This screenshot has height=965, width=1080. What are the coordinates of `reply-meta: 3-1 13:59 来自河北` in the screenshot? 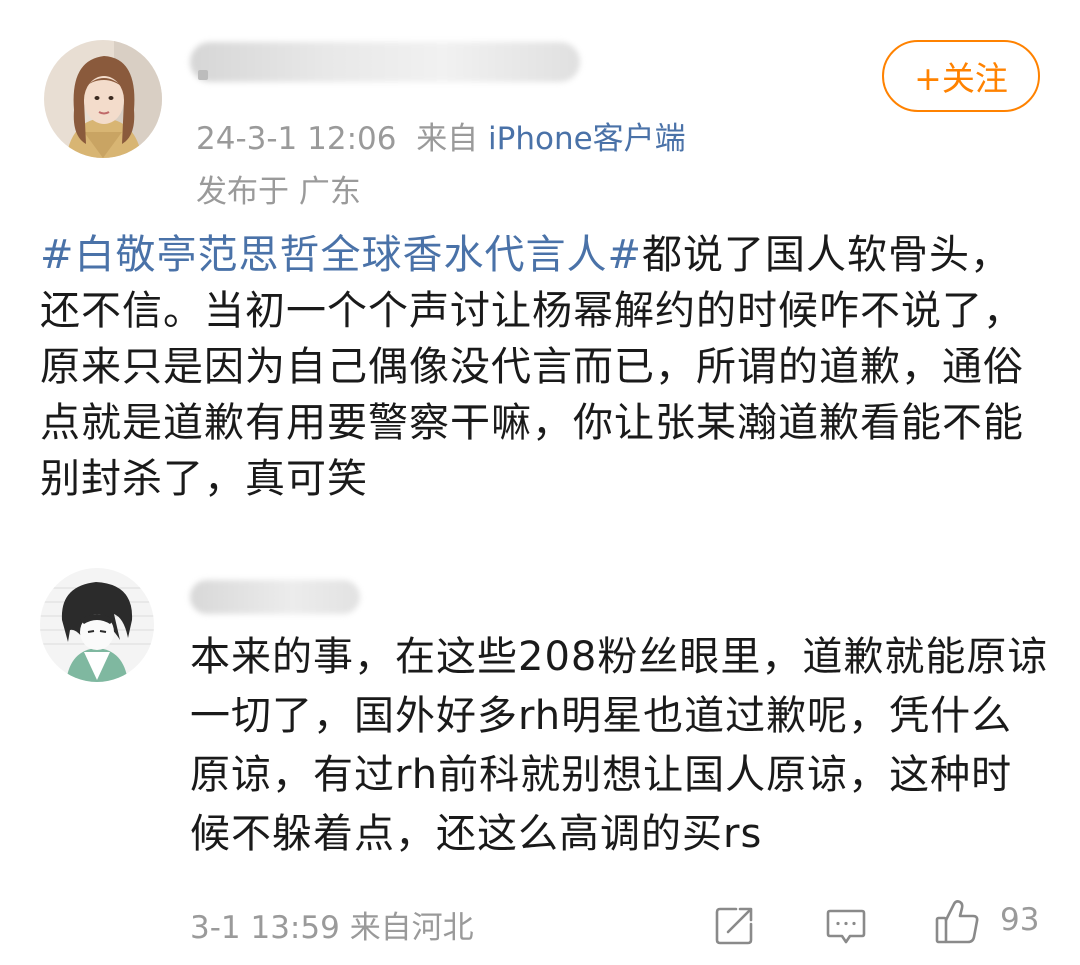 It's located at (332, 924).